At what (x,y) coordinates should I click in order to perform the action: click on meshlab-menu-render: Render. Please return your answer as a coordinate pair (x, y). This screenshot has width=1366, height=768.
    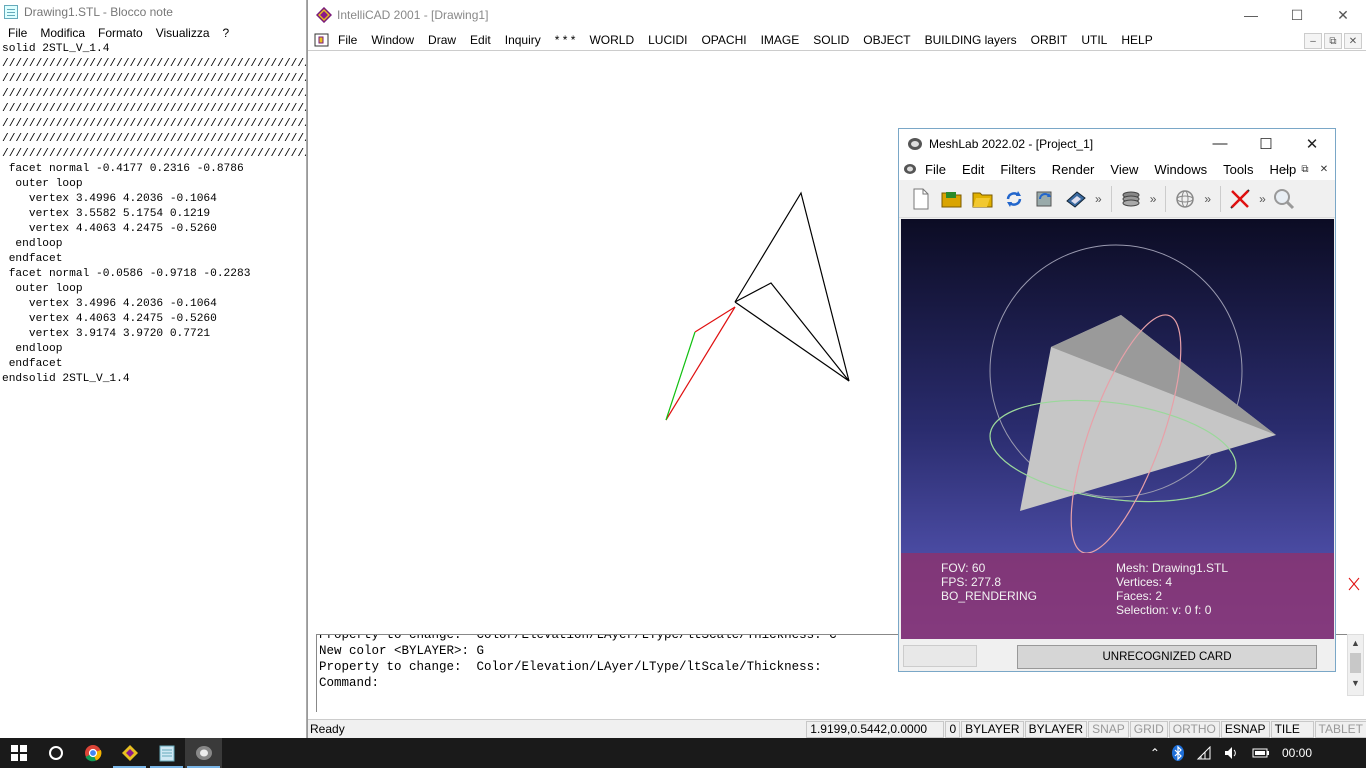
    Looking at the image, I should click on (1073, 169).